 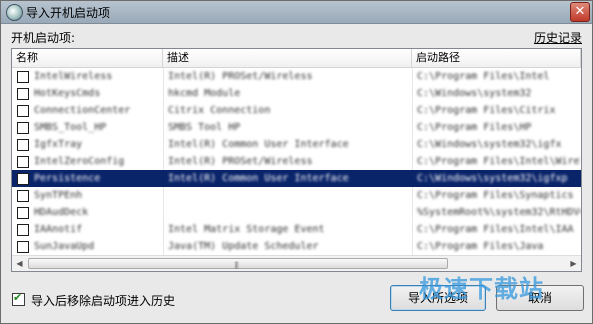 What do you see at coordinates (58, 229) in the screenshot?
I see `row-name: IAAnotif` at bounding box center [58, 229].